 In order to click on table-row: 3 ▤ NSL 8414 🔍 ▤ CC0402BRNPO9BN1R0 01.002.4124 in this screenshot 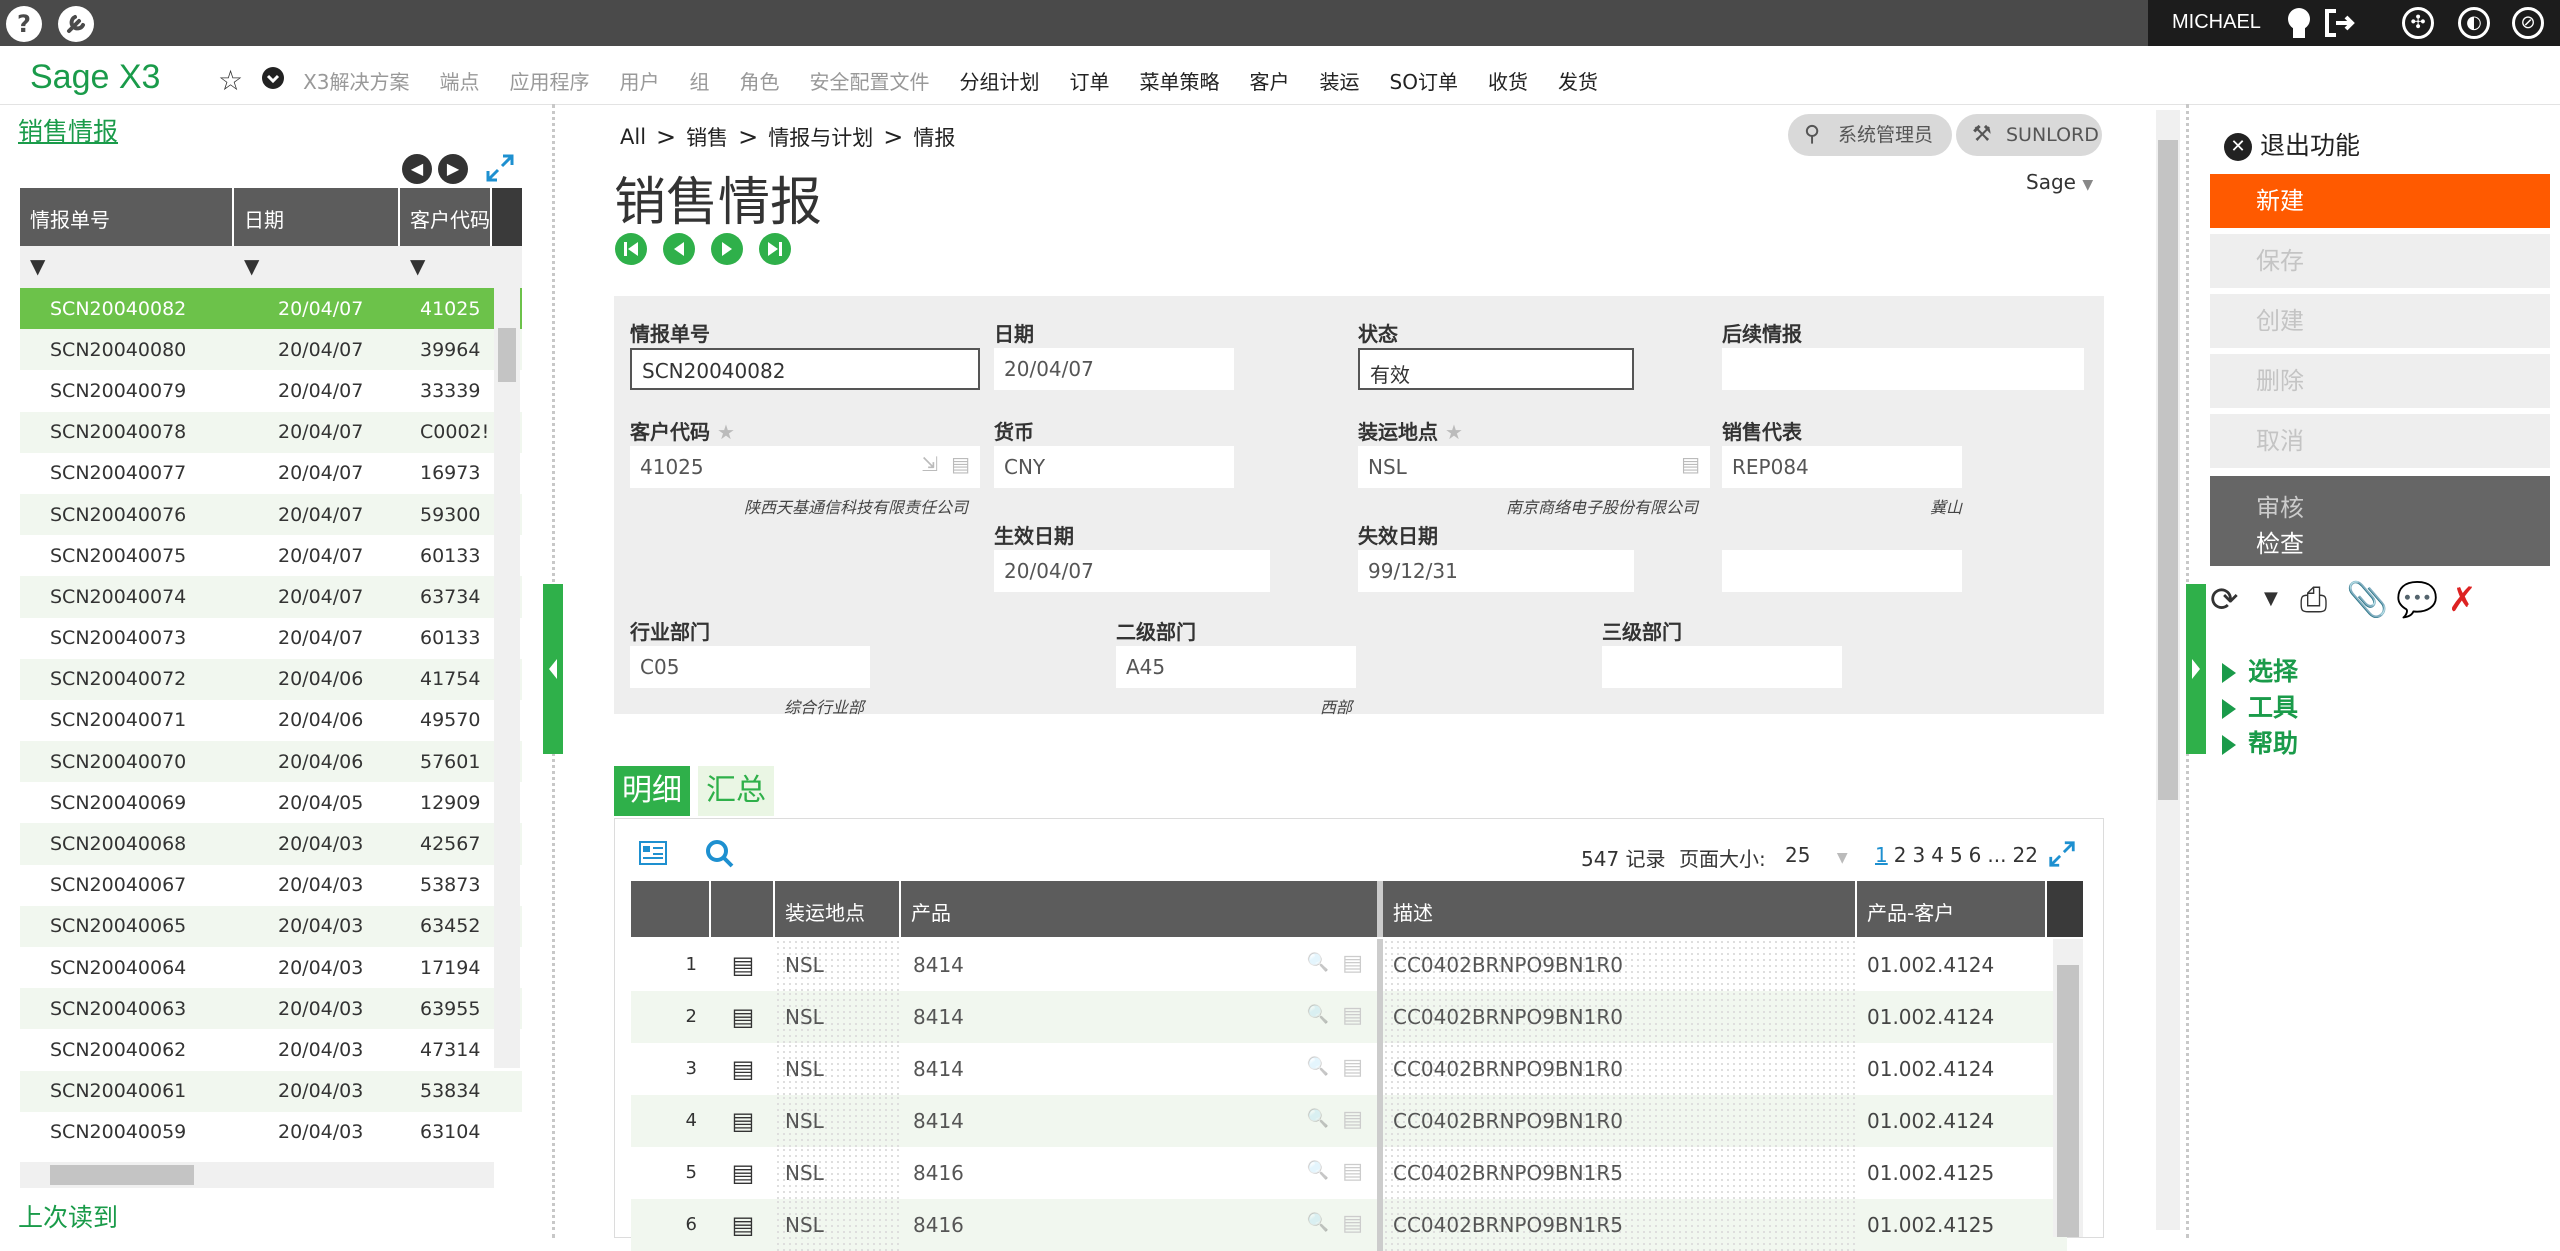, I will do `click(1349, 1069)`.